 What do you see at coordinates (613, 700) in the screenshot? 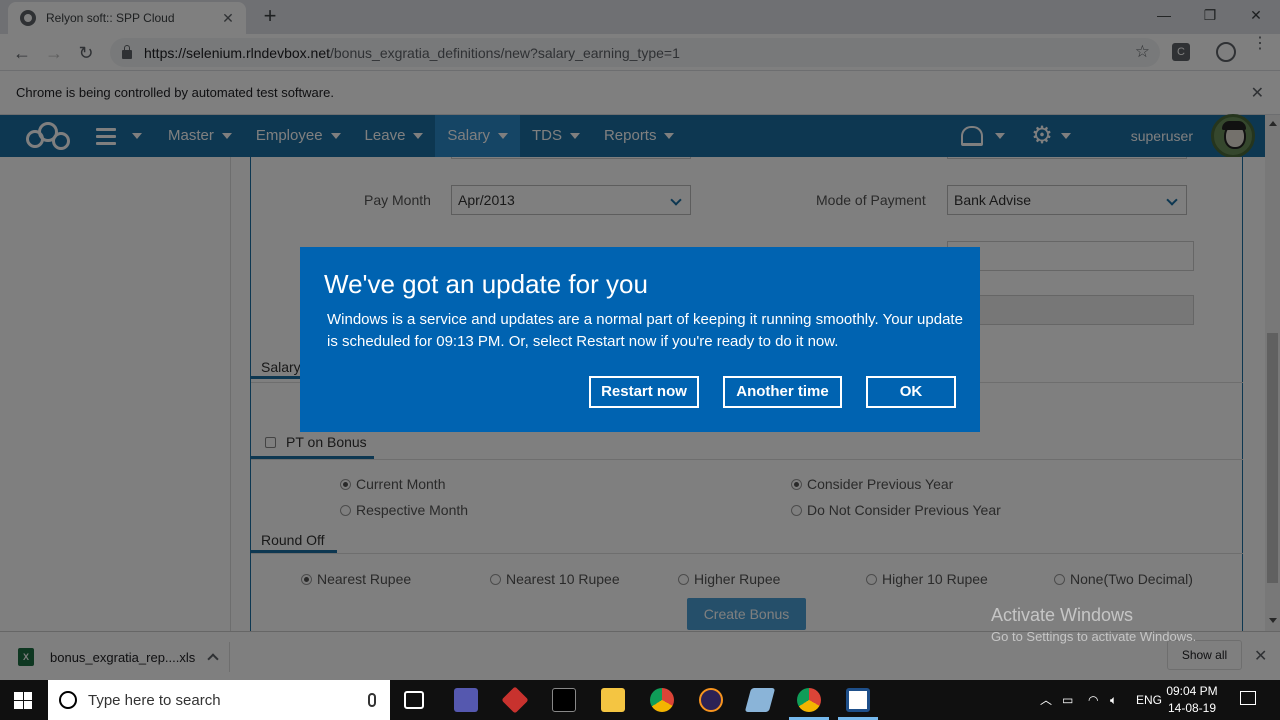
I see `file-explorer-icon` at bounding box center [613, 700].